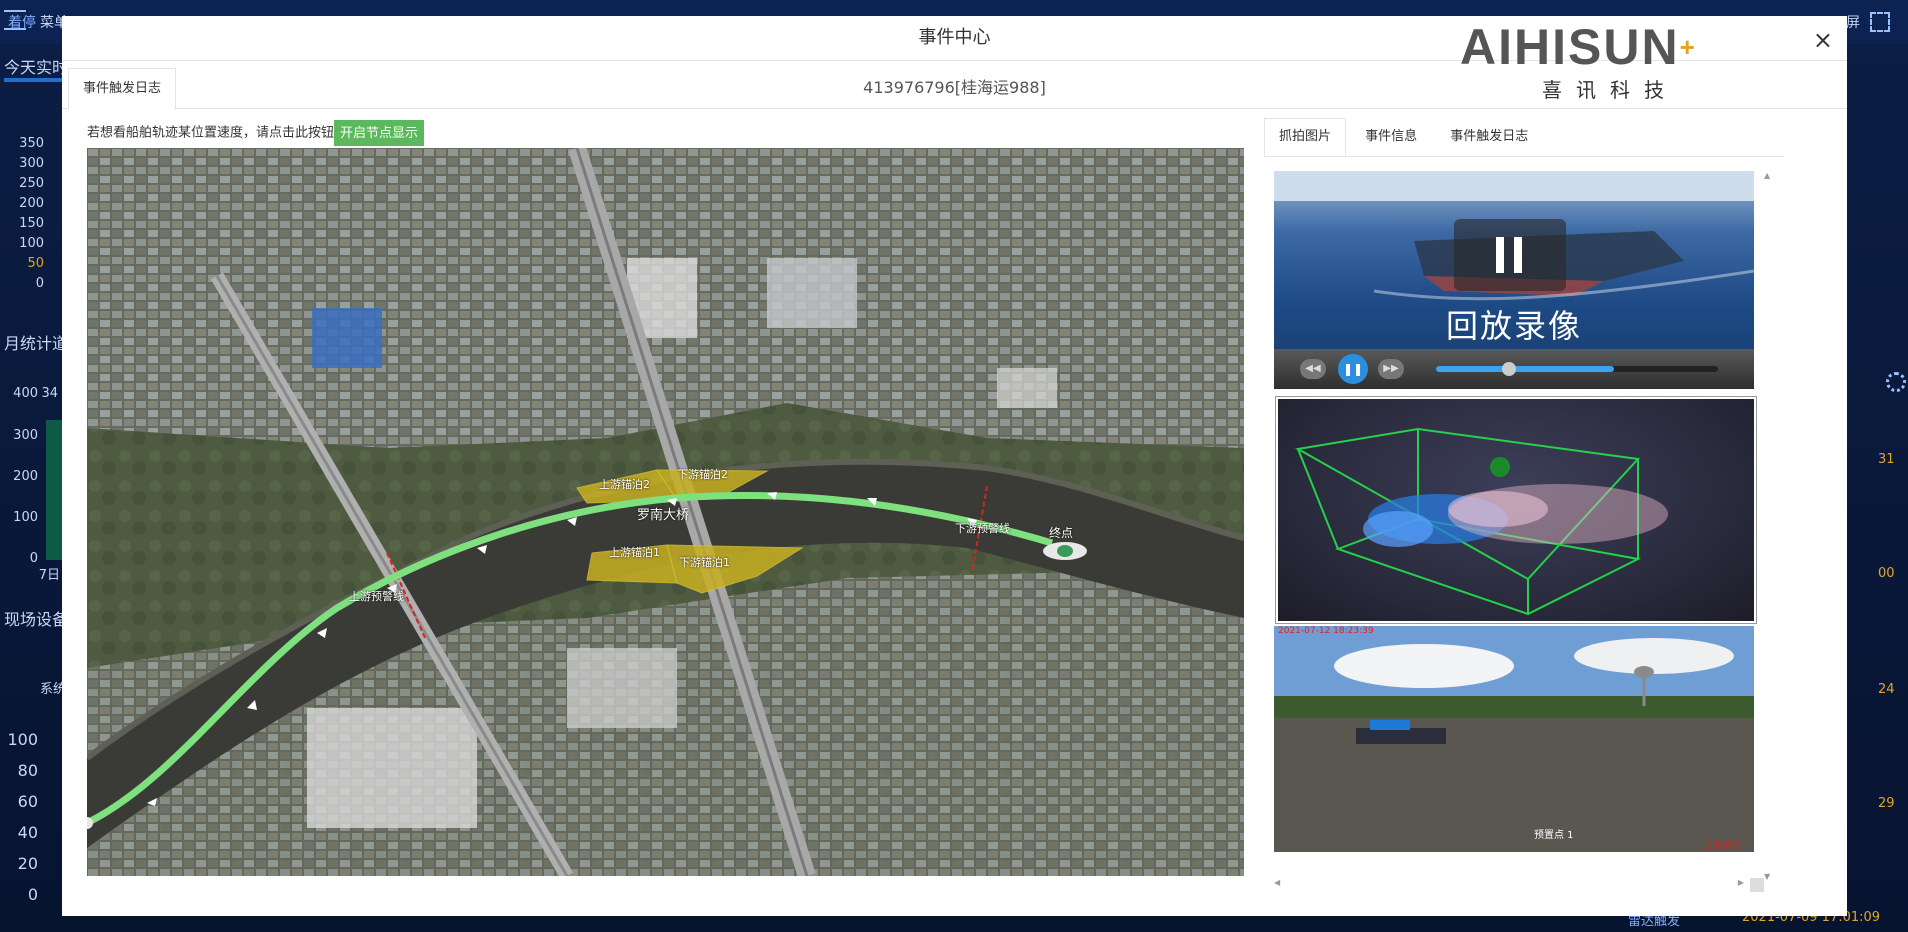 This screenshot has height=932, width=1908. I want to click on top-right-label: 屏, so click(1853, 23).